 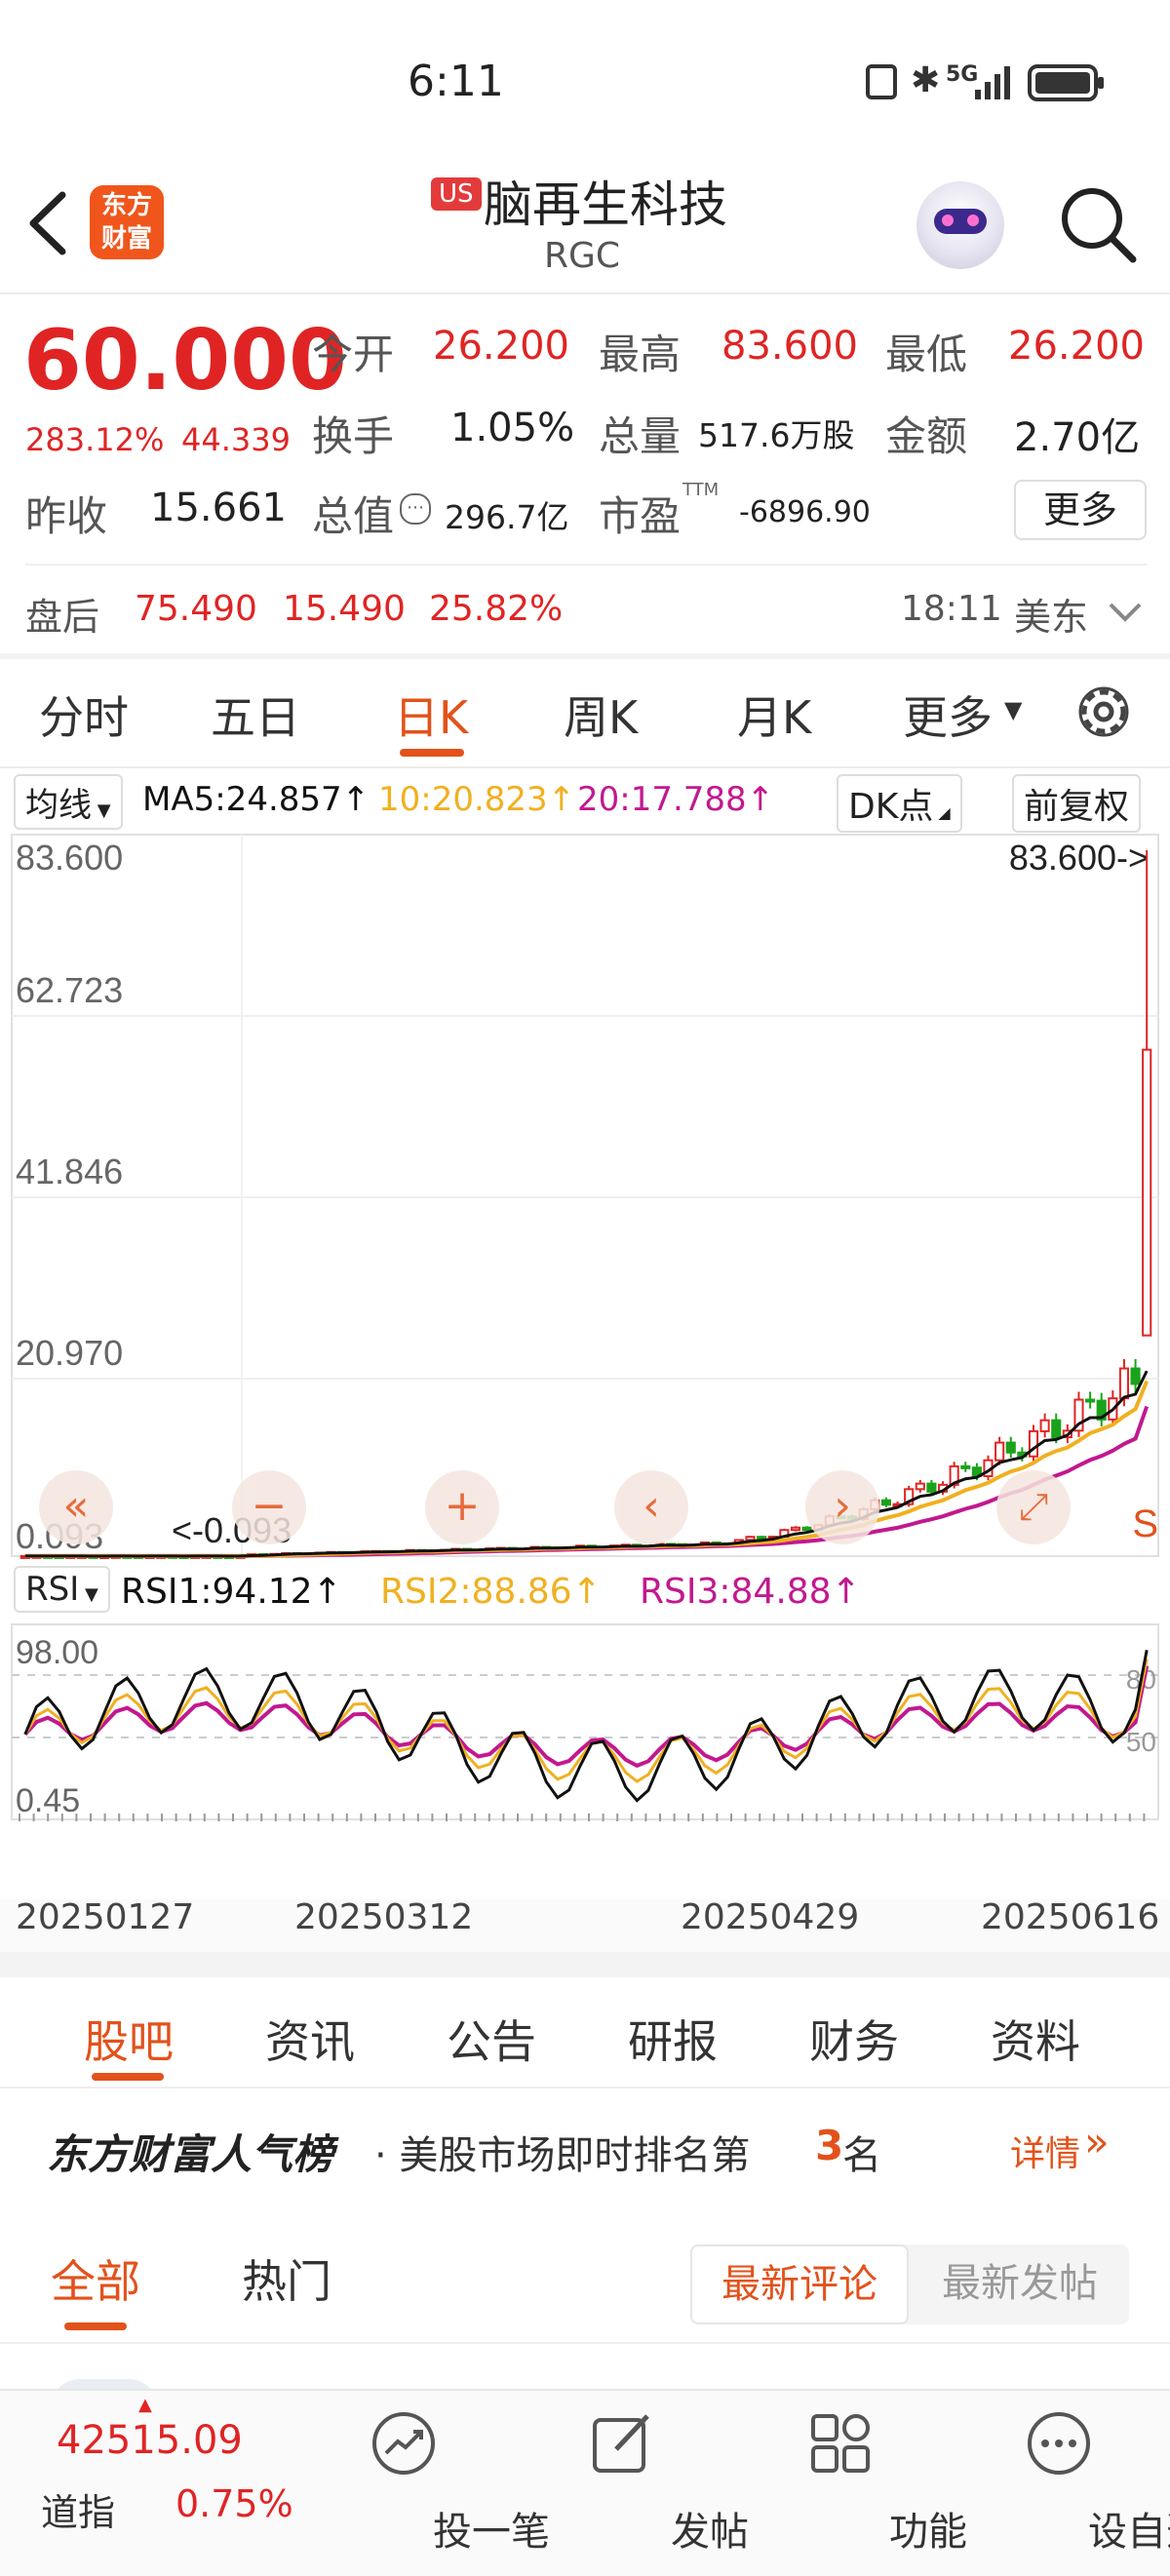 What do you see at coordinates (287, 2278) in the screenshot?
I see `feed-tab-hot: 热门` at bounding box center [287, 2278].